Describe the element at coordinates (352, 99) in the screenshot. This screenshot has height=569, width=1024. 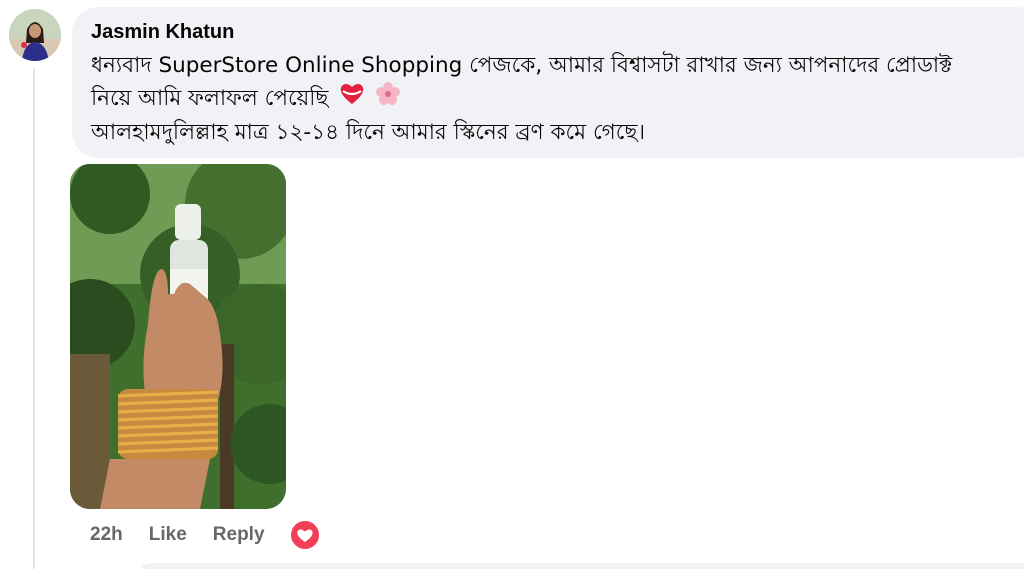
I see `heart-ribbon-icon` at that location.